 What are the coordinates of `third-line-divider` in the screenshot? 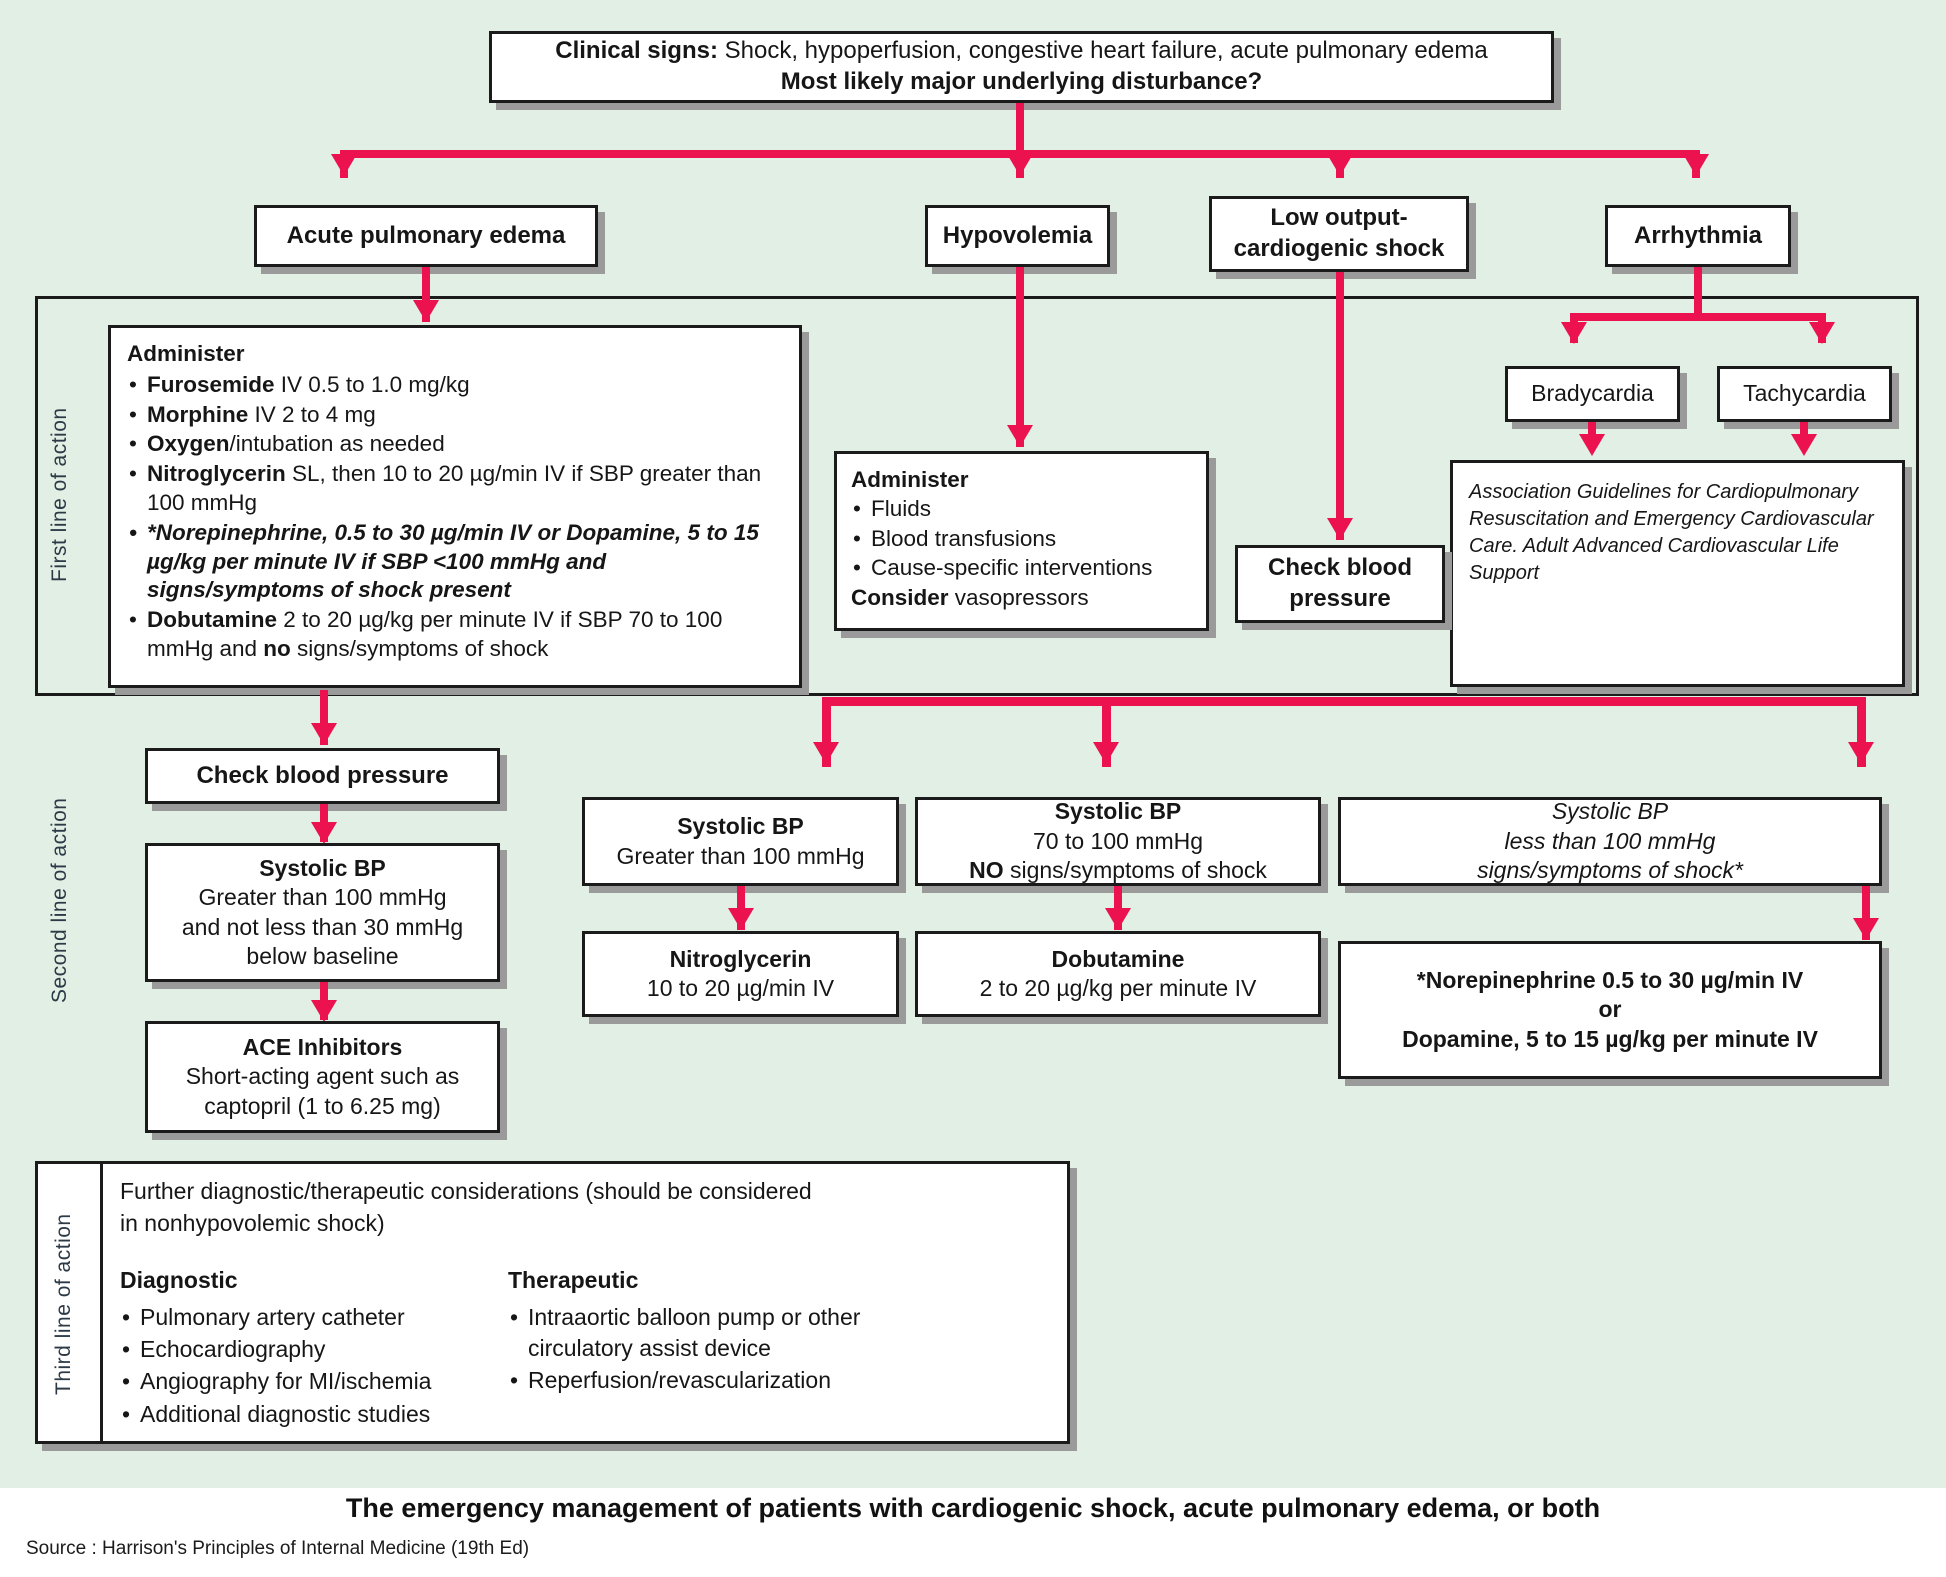 It's located at (101, 1302).